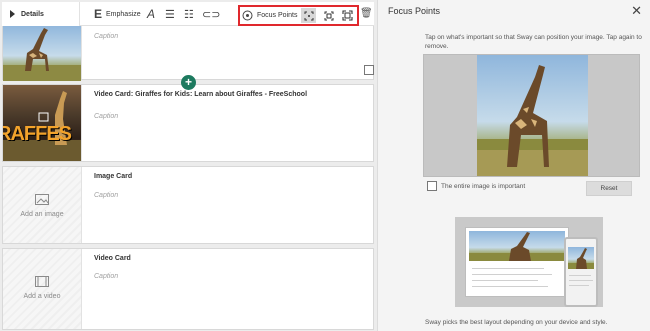 The image size is (650, 331). I want to click on focus-preview-image, so click(532, 115).